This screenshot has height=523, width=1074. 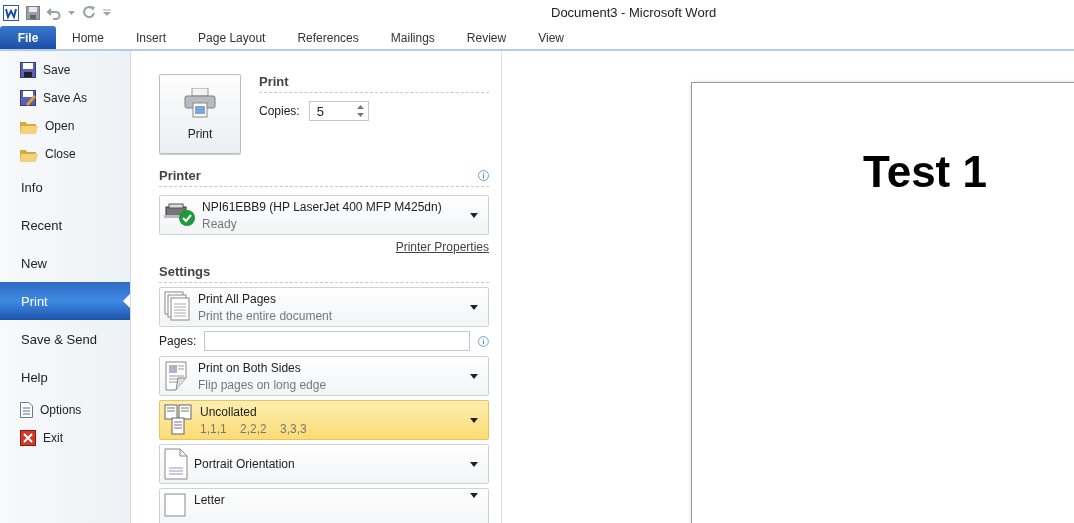 What do you see at coordinates (324, 273) in the screenshot?
I see `section-heading: Settings` at bounding box center [324, 273].